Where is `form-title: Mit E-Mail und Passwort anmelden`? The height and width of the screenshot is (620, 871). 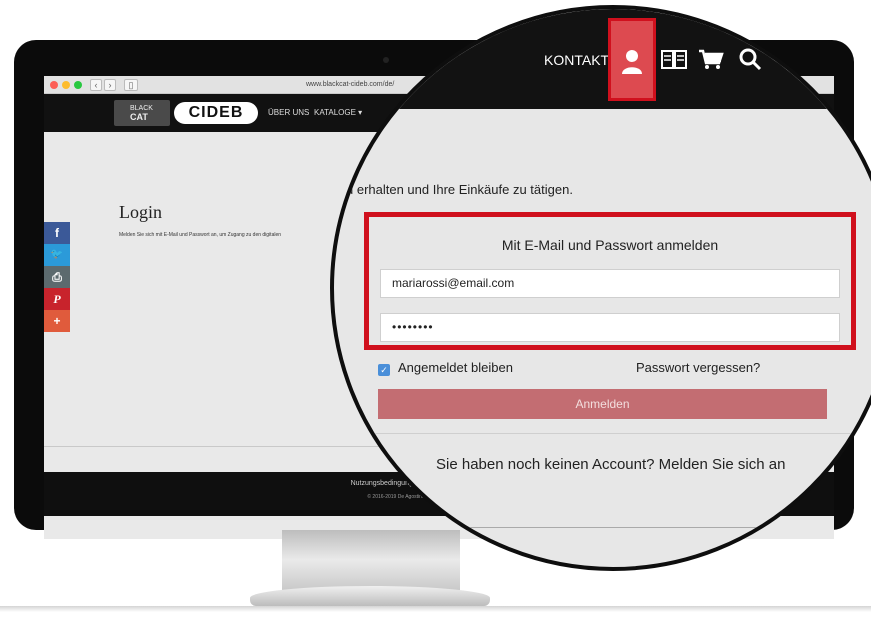 form-title: Mit E-Mail und Passwort anmelden is located at coordinates (610, 245).